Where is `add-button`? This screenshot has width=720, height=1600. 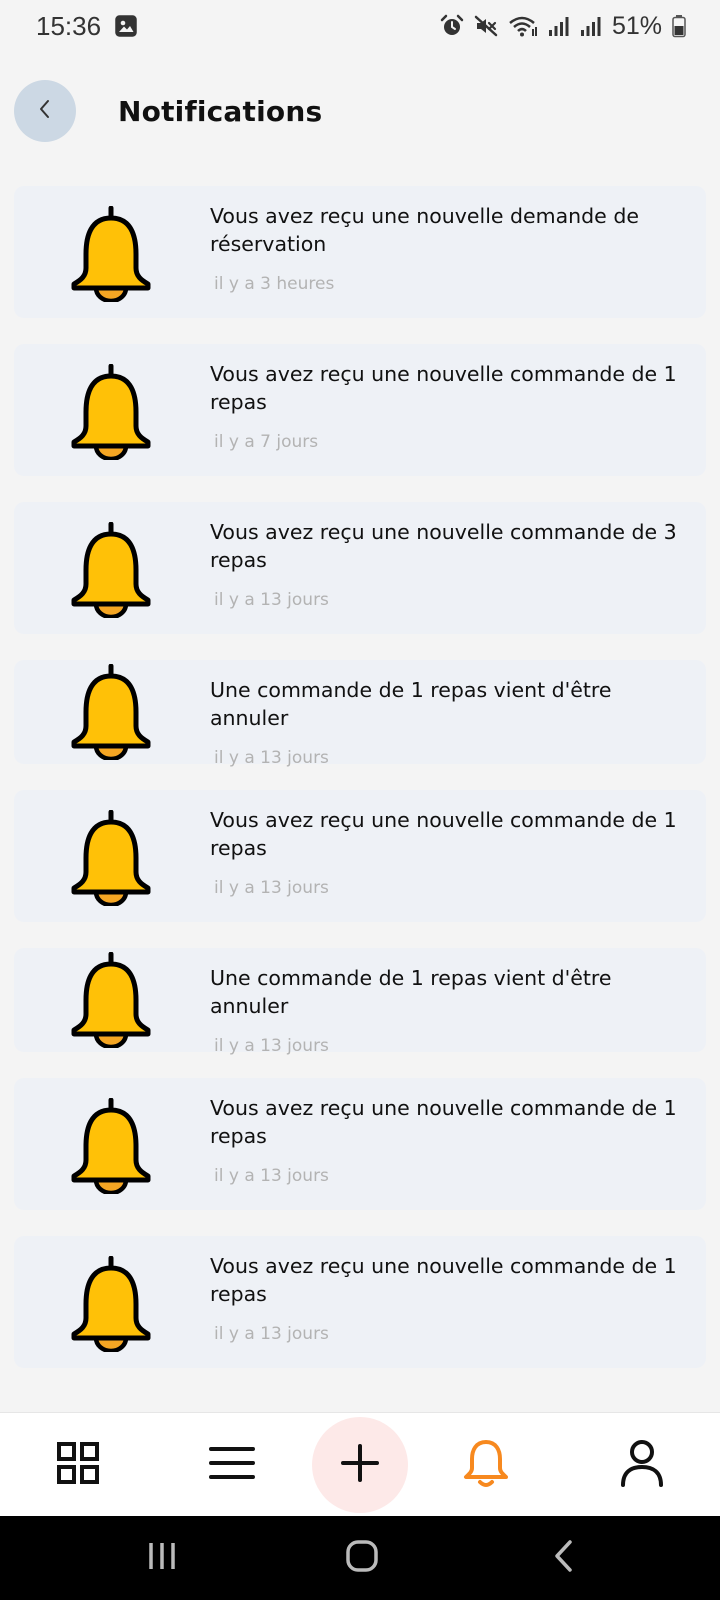
add-button is located at coordinates (360, 1465).